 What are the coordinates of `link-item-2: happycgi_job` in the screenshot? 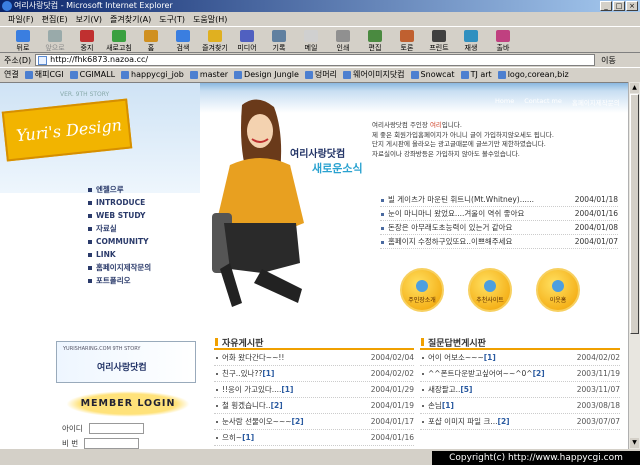 It's located at (152, 74).